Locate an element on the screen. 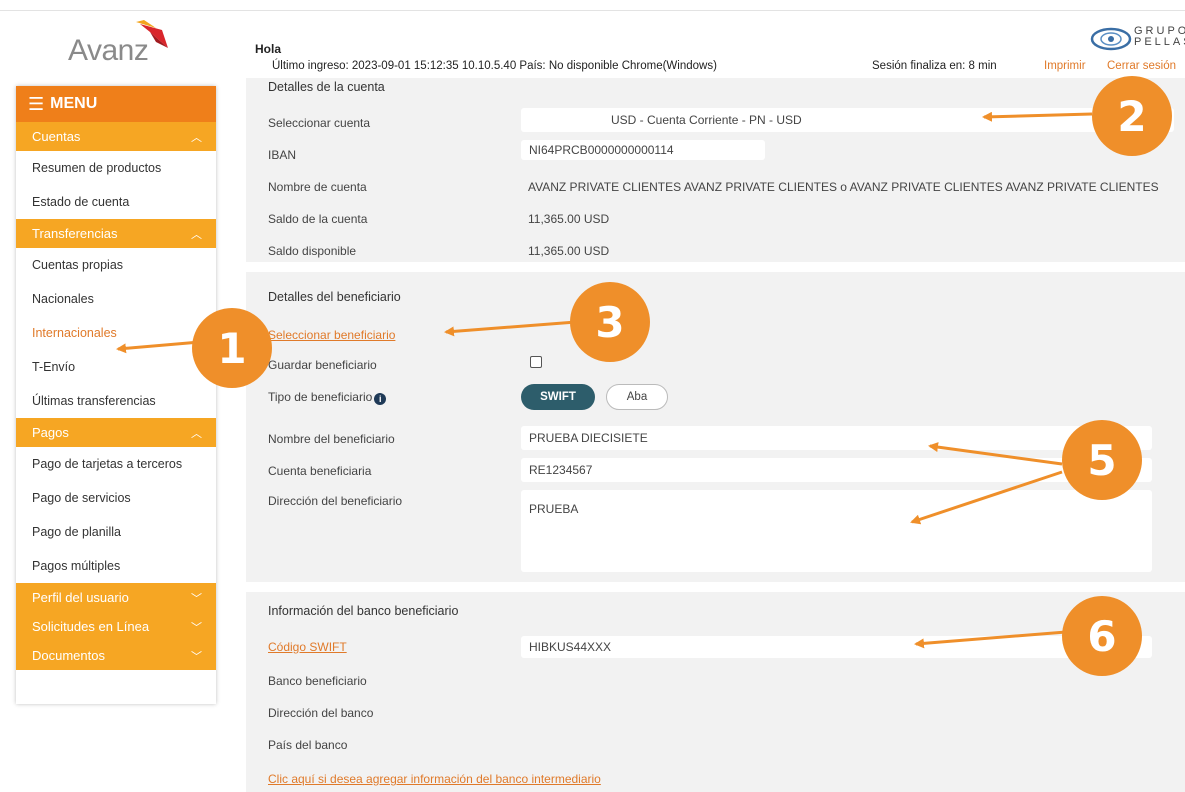  beneficiary-bank-label: Banco beneficiario is located at coordinates (317, 681).